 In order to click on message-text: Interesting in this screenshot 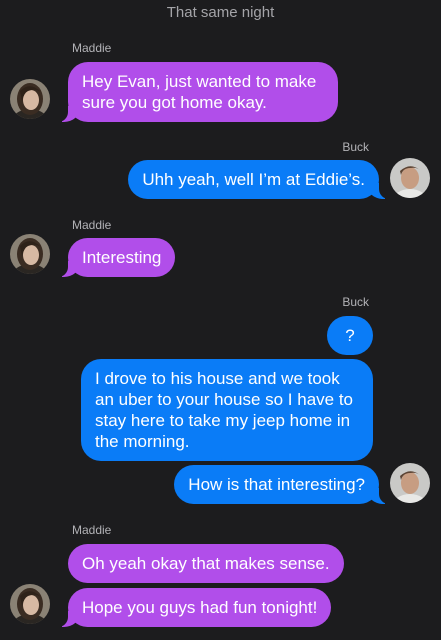, I will do `click(122, 257)`.